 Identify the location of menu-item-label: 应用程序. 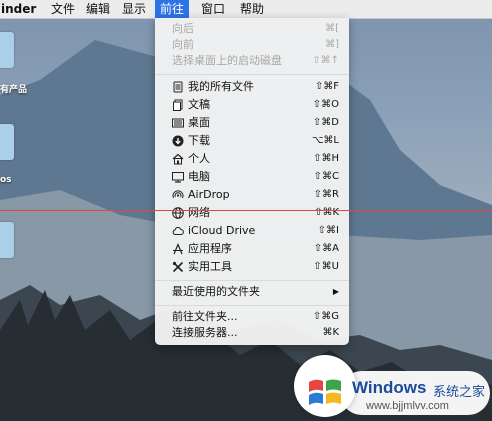
(210, 248).